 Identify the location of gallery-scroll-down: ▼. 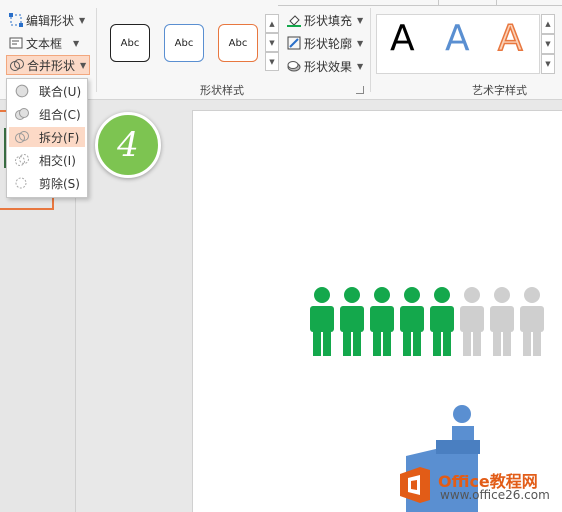
(272, 42).